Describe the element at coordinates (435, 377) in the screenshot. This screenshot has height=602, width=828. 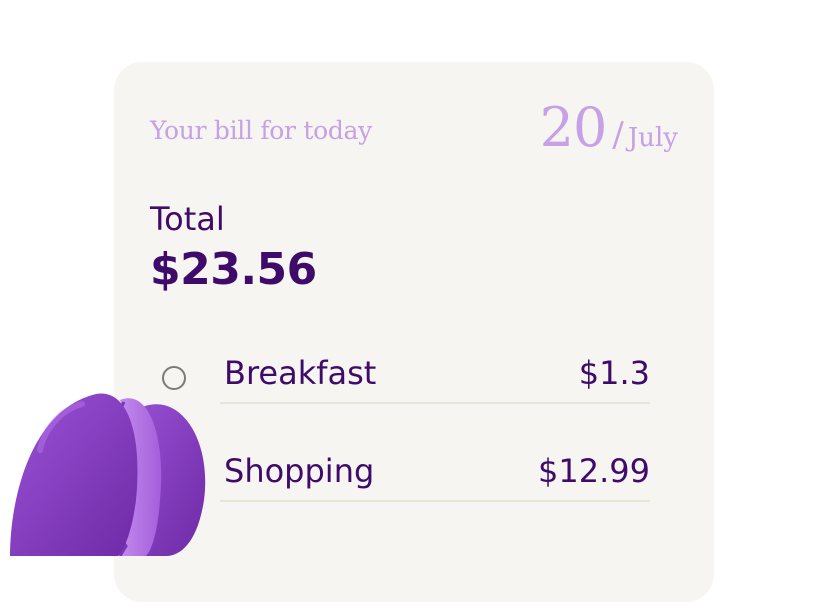
I see `bill-item-breakfast: Breakfast $1.3` at that location.